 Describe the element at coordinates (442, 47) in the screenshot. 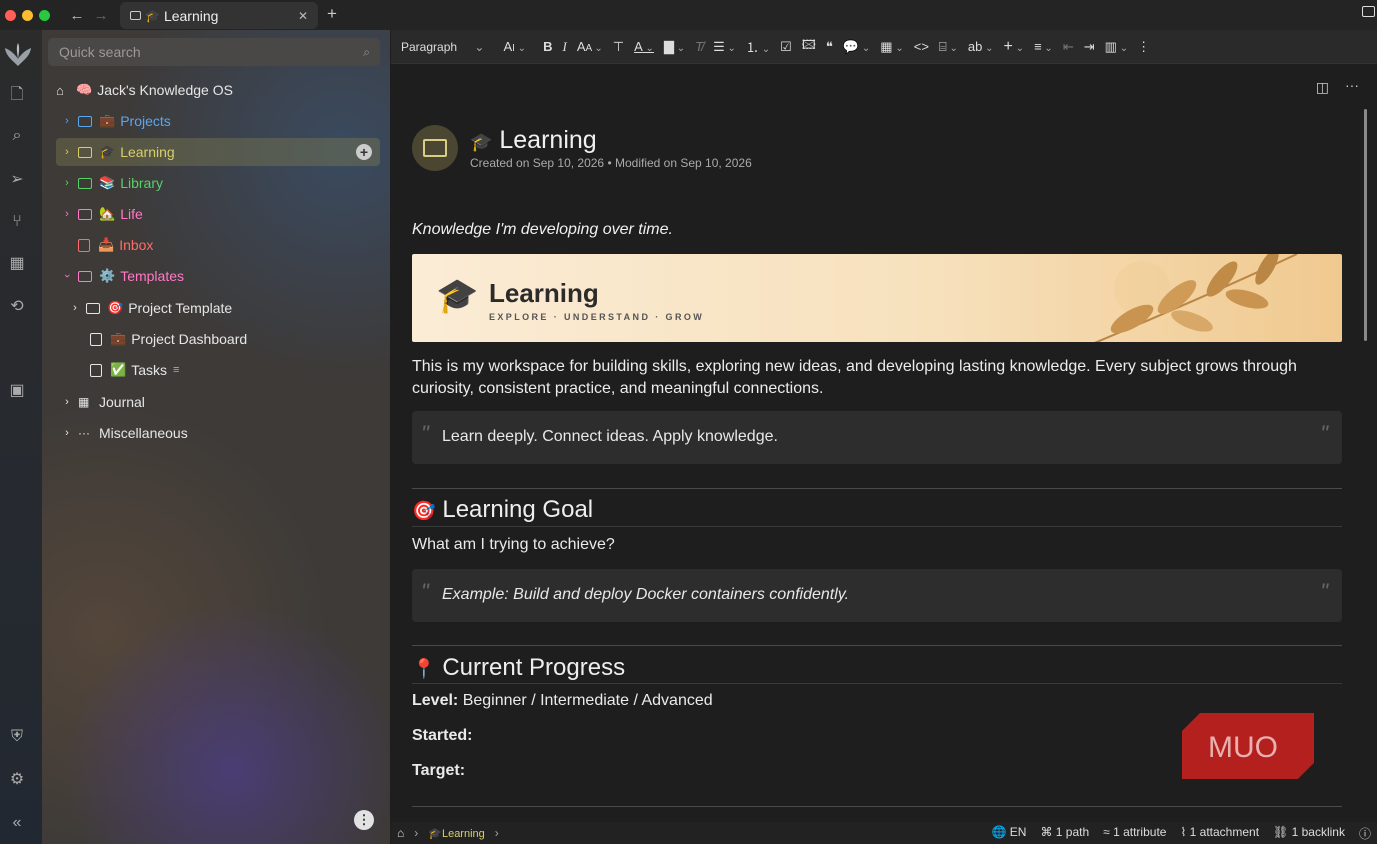

I see `paragraph-dropdown: Paragraph ⌄` at that location.